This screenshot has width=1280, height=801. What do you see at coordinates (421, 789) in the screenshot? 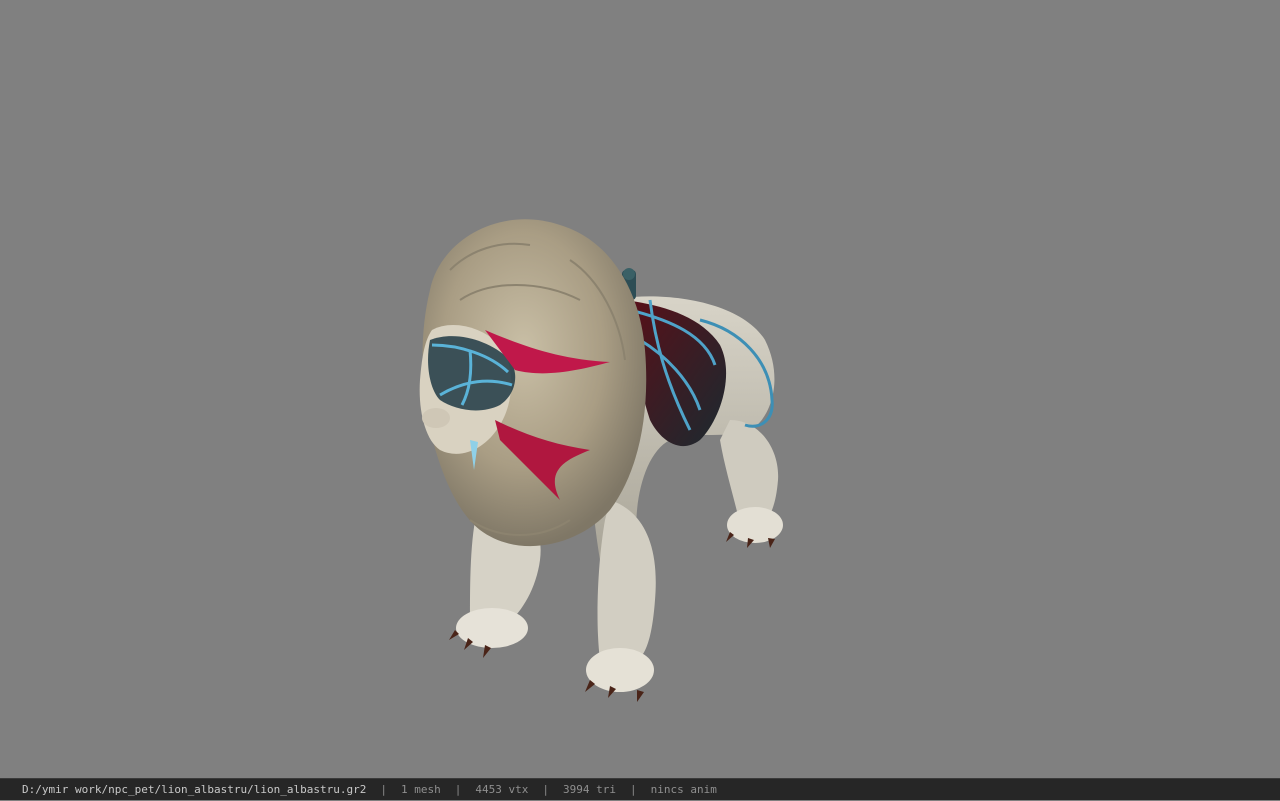
I see `mesh-count-label: 1 mesh` at bounding box center [421, 789].